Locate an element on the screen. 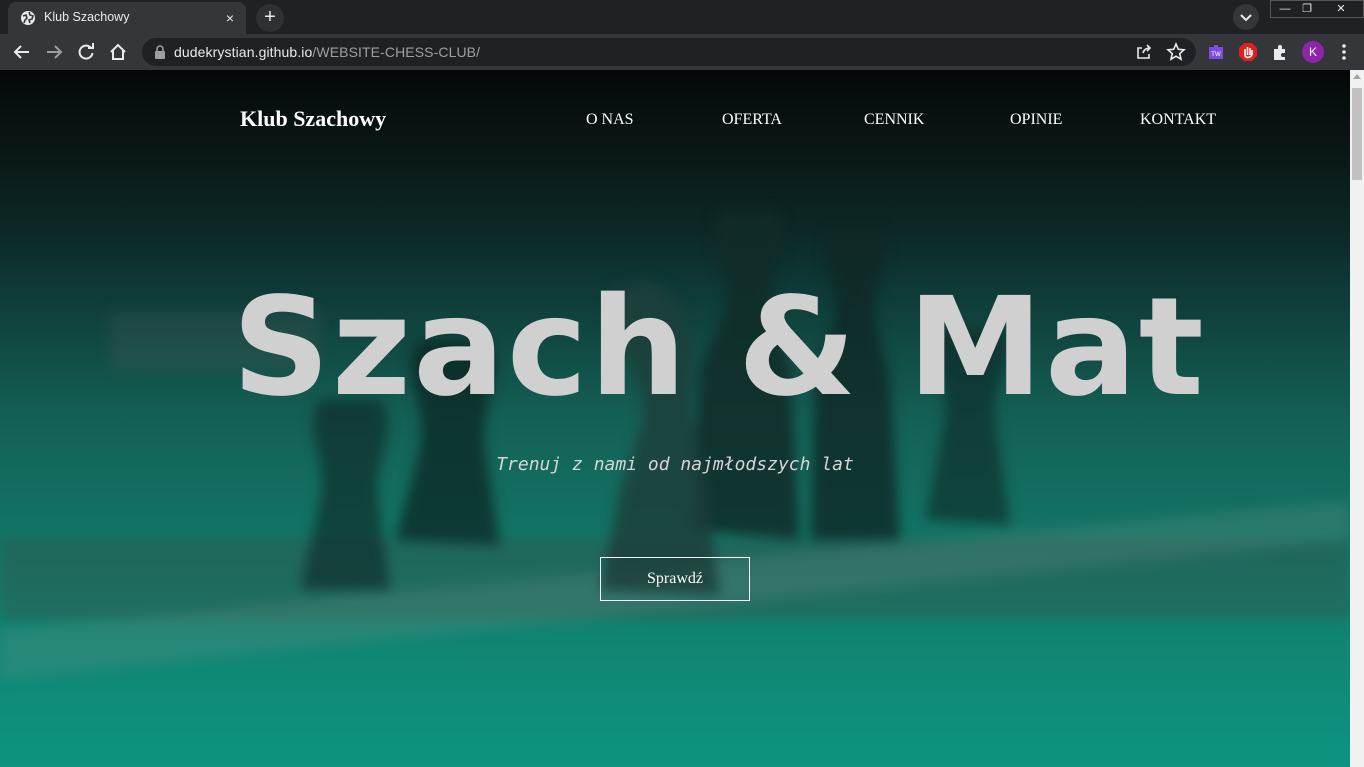  nav-link-o-nas: O NAS is located at coordinates (610, 120).